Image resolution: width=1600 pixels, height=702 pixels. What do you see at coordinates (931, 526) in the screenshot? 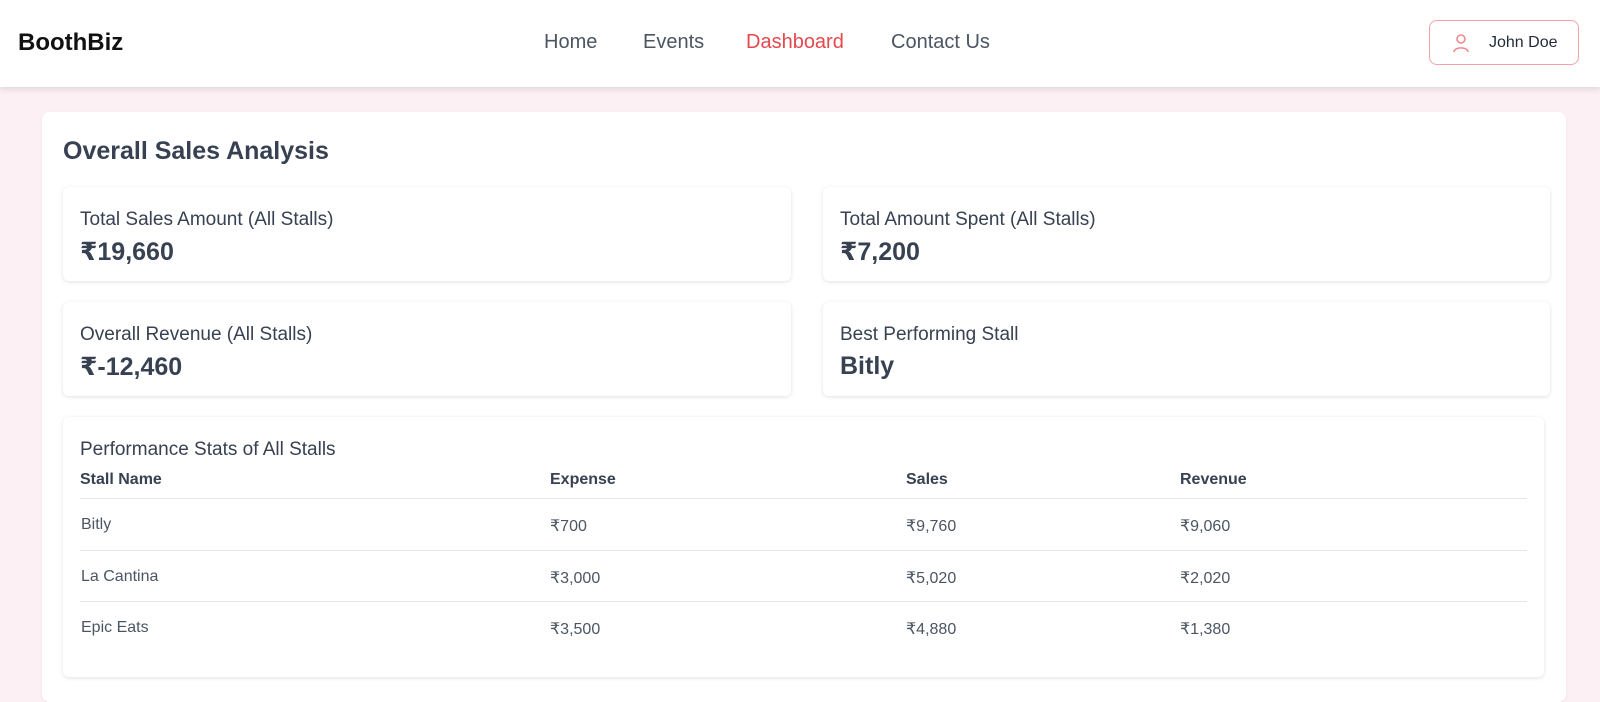
I see `cell-sales: ₹9,760` at bounding box center [931, 526].